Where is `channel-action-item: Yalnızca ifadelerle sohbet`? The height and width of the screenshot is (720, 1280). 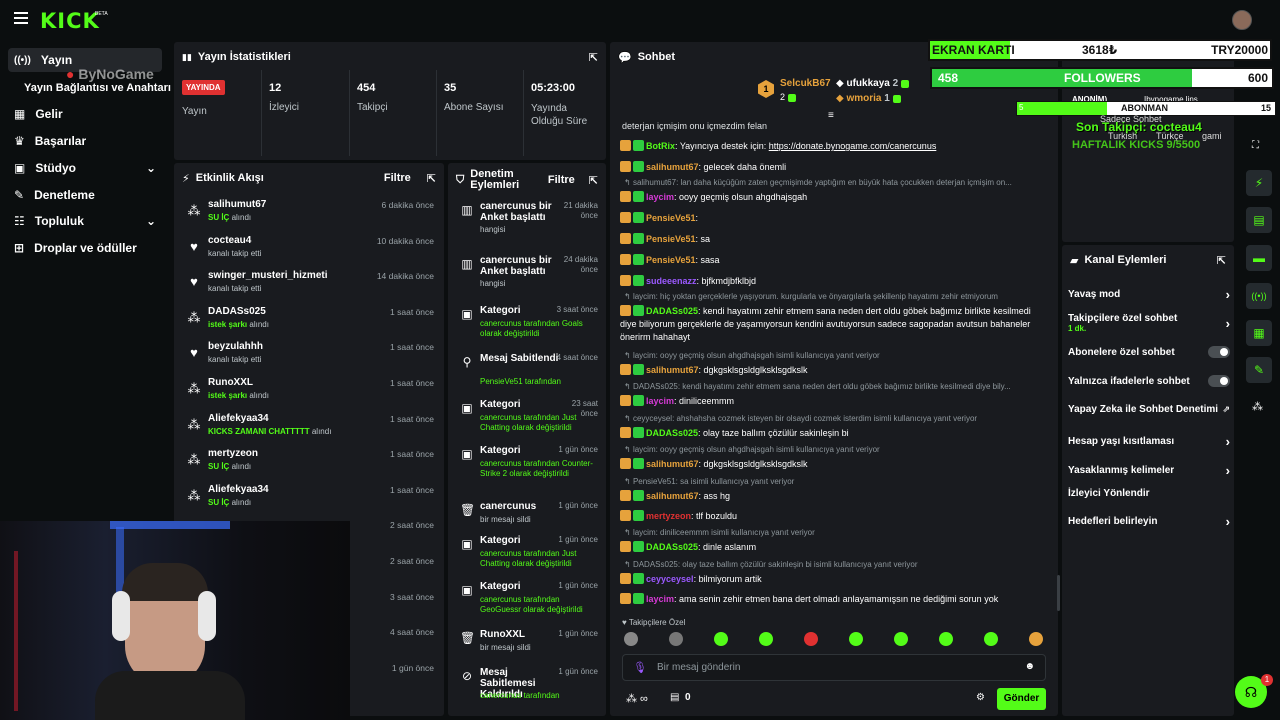 channel-action-item: Yalnızca ifadelerle sohbet is located at coordinates (1149, 381).